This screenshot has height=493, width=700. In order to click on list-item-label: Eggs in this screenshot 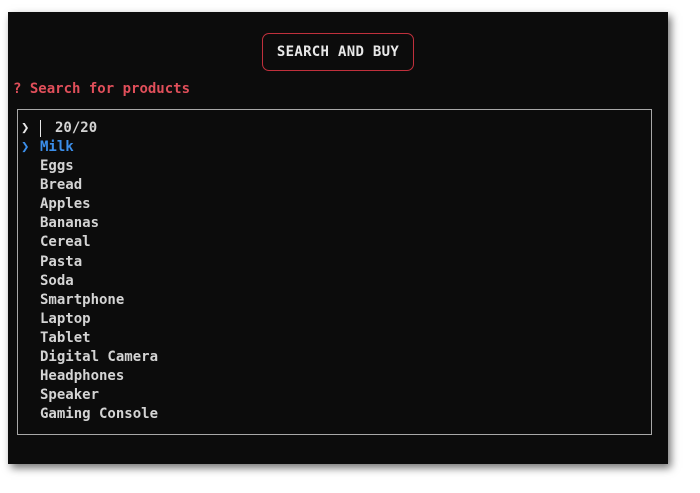, I will do `click(57, 166)`.